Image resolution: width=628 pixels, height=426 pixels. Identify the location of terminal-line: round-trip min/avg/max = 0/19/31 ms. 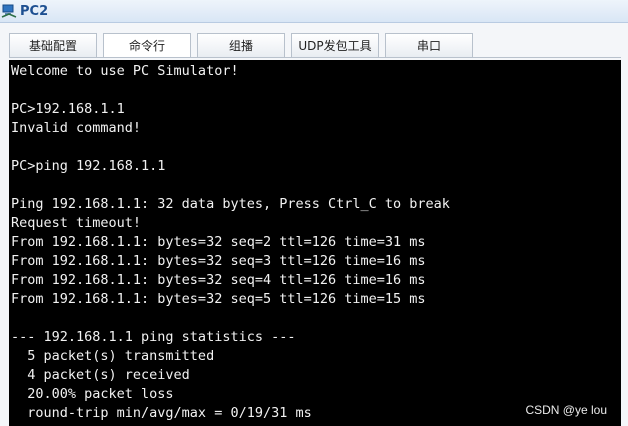
(161, 413).